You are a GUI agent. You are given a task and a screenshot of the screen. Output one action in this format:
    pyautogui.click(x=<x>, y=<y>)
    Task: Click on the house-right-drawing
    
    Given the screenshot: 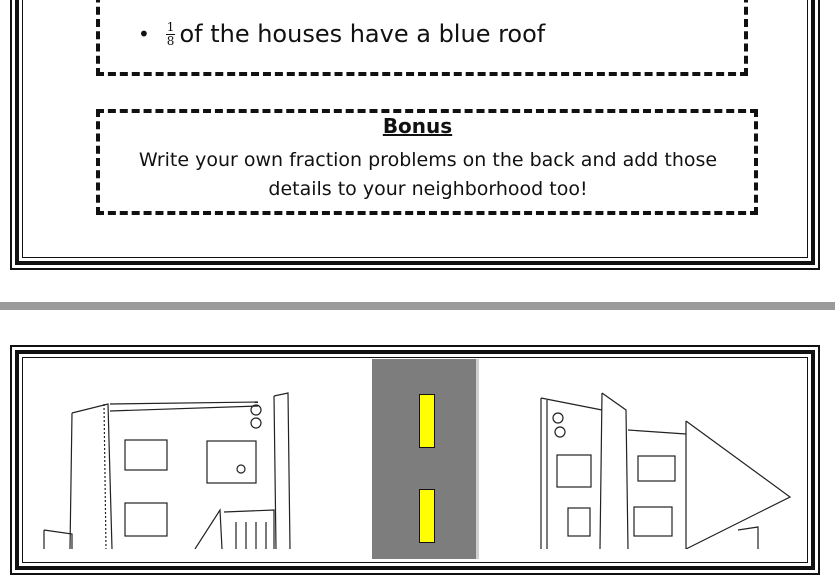 What is the action you would take?
    pyautogui.click(x=666, y=470)
    